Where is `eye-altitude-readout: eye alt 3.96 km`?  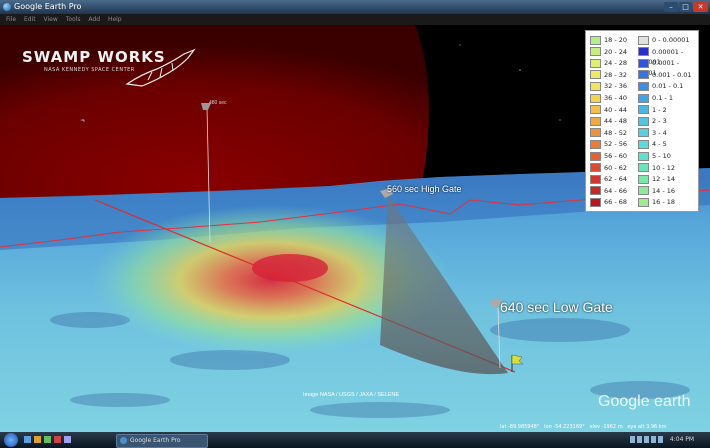
eye-altitude-readout: eye alt 3.96 km is located at coordinates (647, 427).